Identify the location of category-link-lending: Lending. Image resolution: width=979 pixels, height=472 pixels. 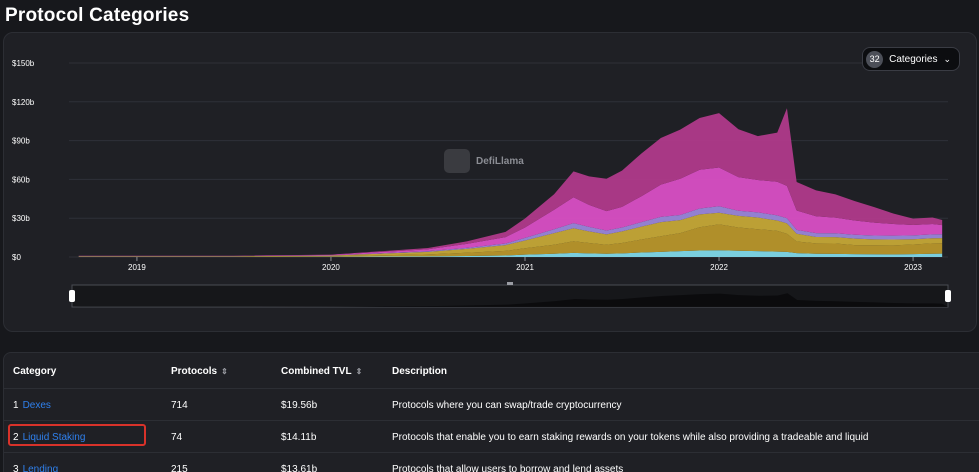
(41, 468).